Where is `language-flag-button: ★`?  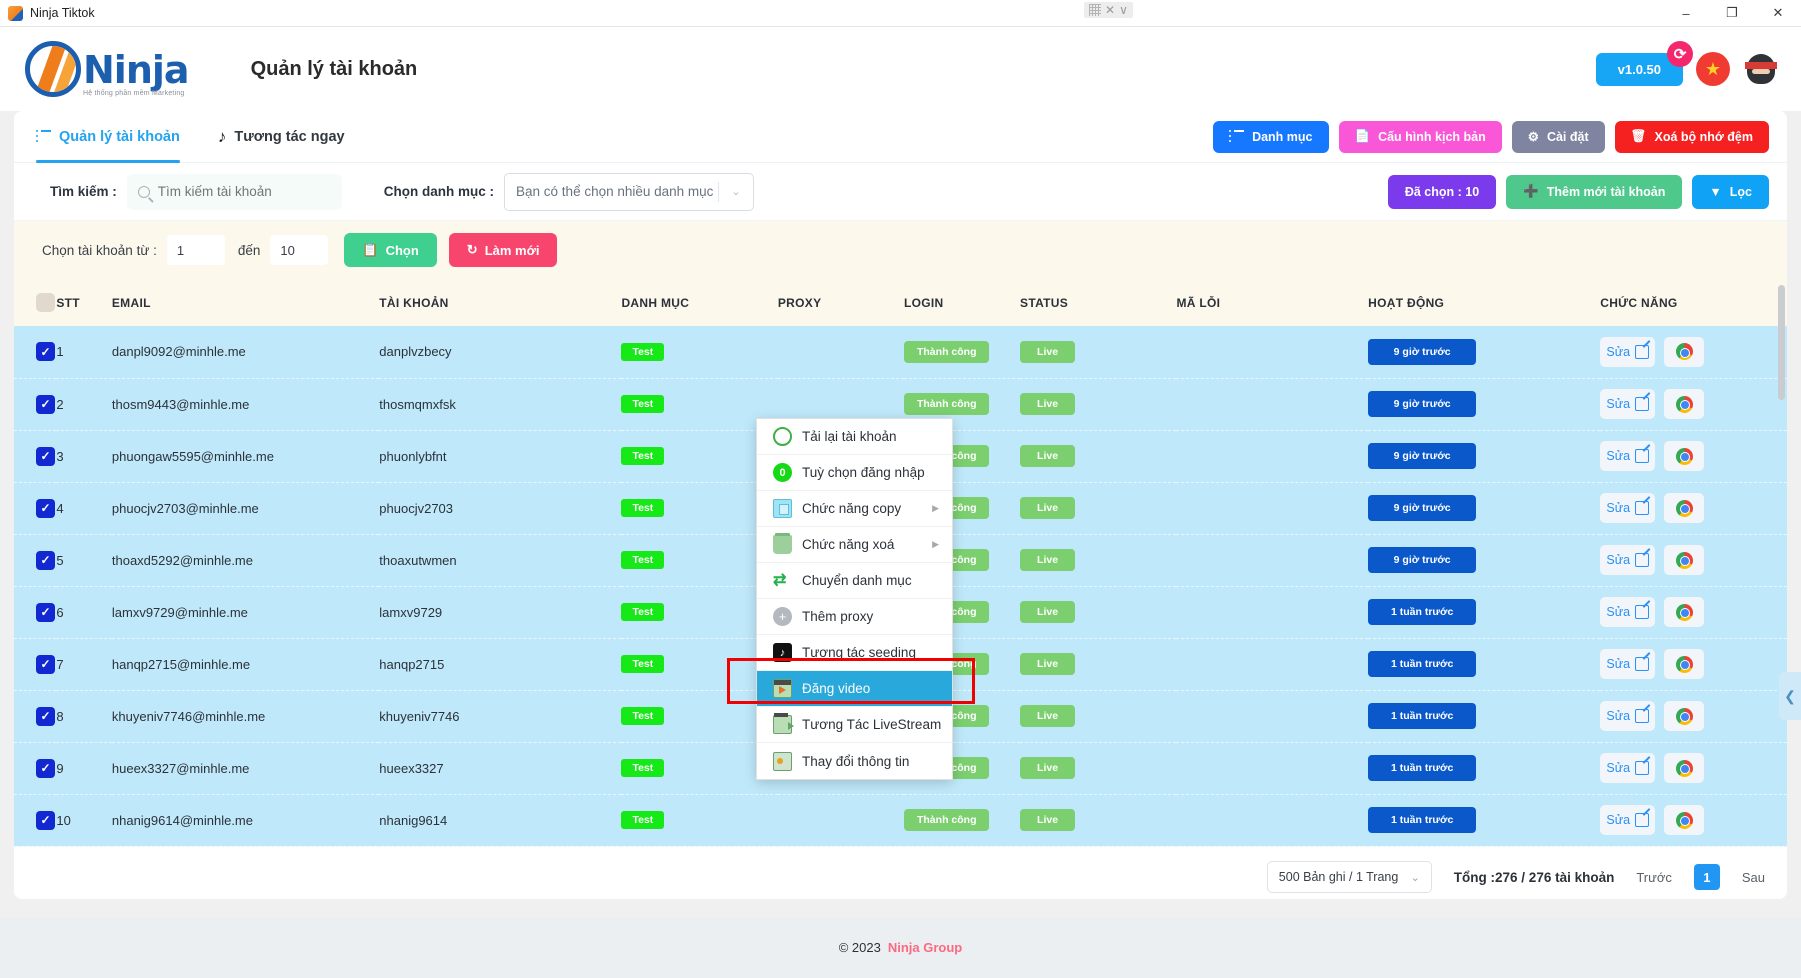 language-flag-button: ★ is located at coordinates (1713, 69).